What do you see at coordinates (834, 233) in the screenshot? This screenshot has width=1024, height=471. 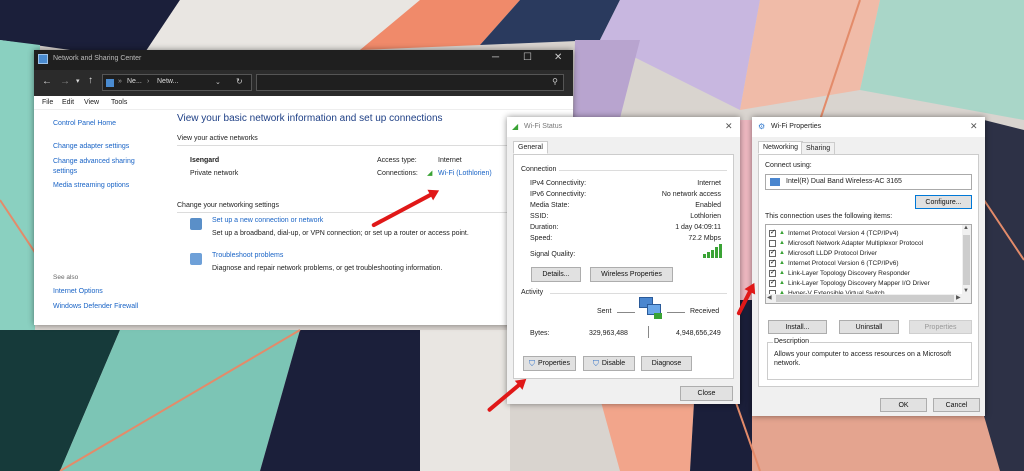 I see `list-item: ▲Internet Protocol Version 4 (TCP/IPv4)` at bounding box center [834, 233].